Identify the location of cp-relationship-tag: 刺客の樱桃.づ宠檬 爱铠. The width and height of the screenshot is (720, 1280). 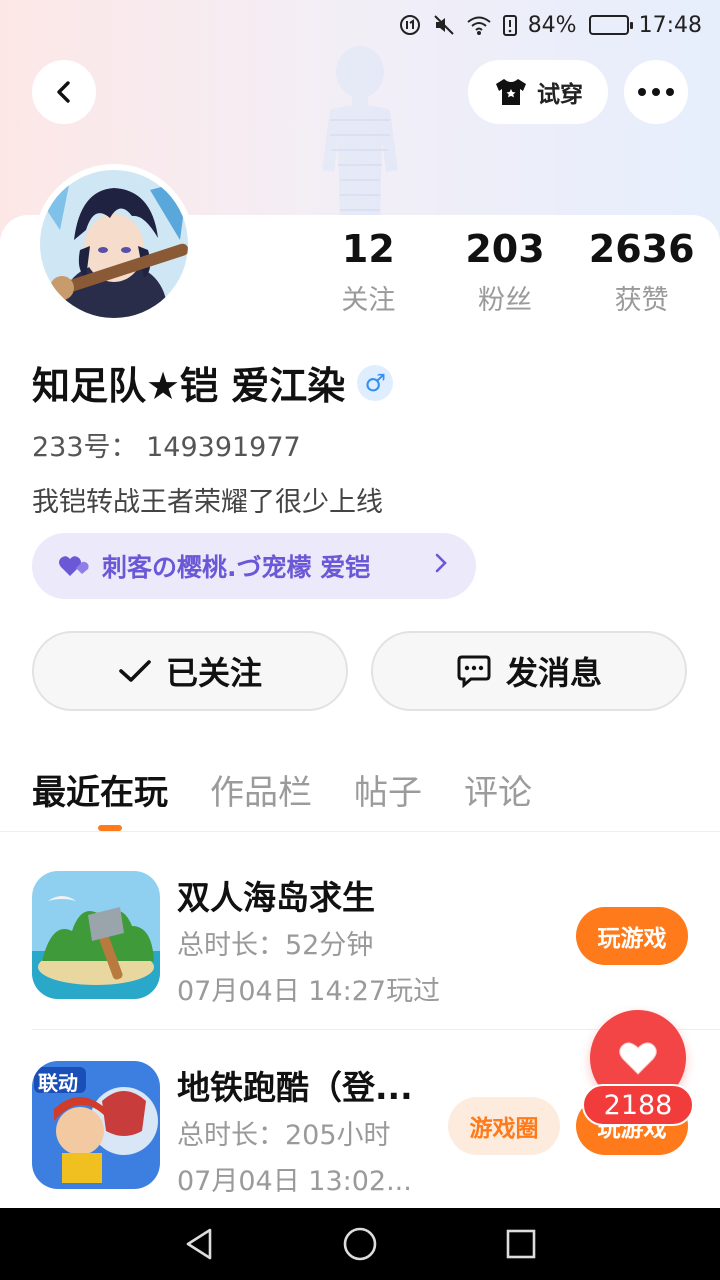
(254, 566).